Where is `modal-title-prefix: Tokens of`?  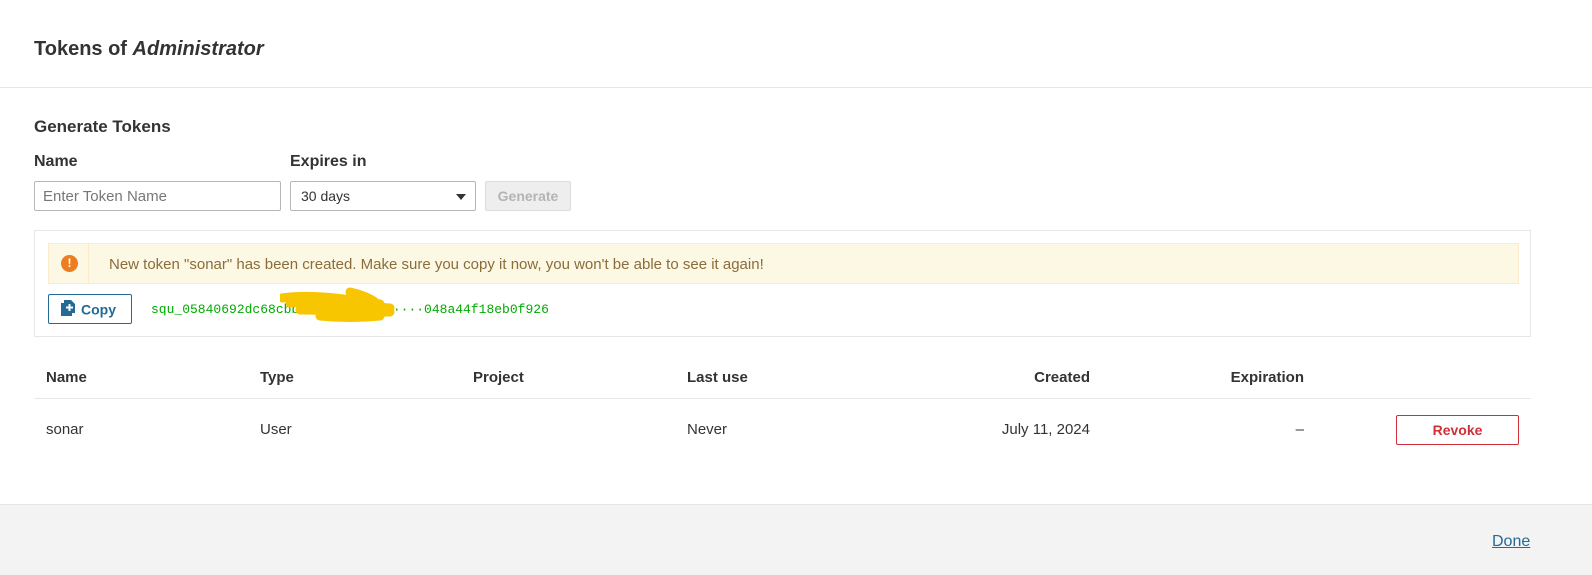 modal-title-prefix: Tokens of is located at coordinates (80, 49).